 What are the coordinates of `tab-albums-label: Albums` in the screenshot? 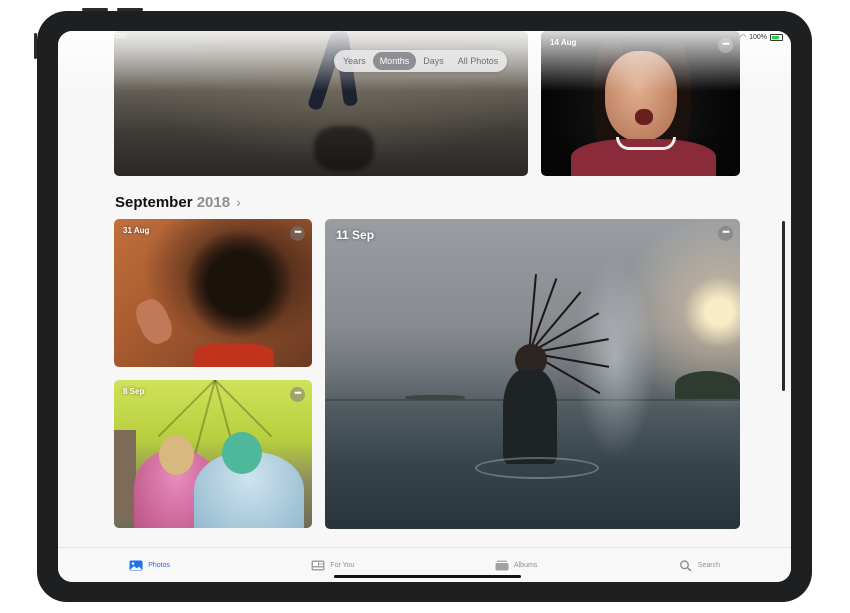 It's located at (525, 565).